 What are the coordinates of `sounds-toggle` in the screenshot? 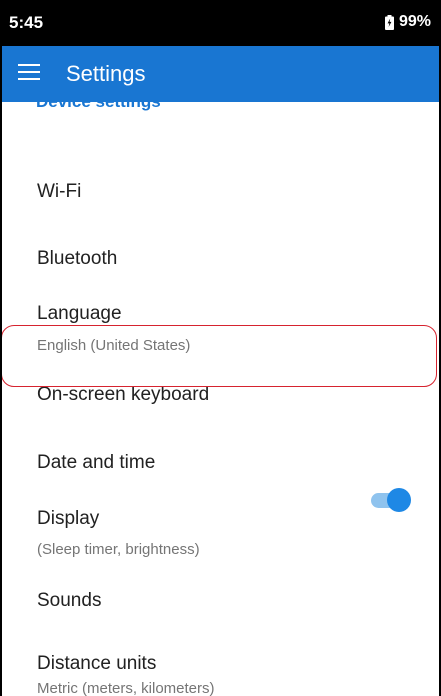 It's located at (390, 500).